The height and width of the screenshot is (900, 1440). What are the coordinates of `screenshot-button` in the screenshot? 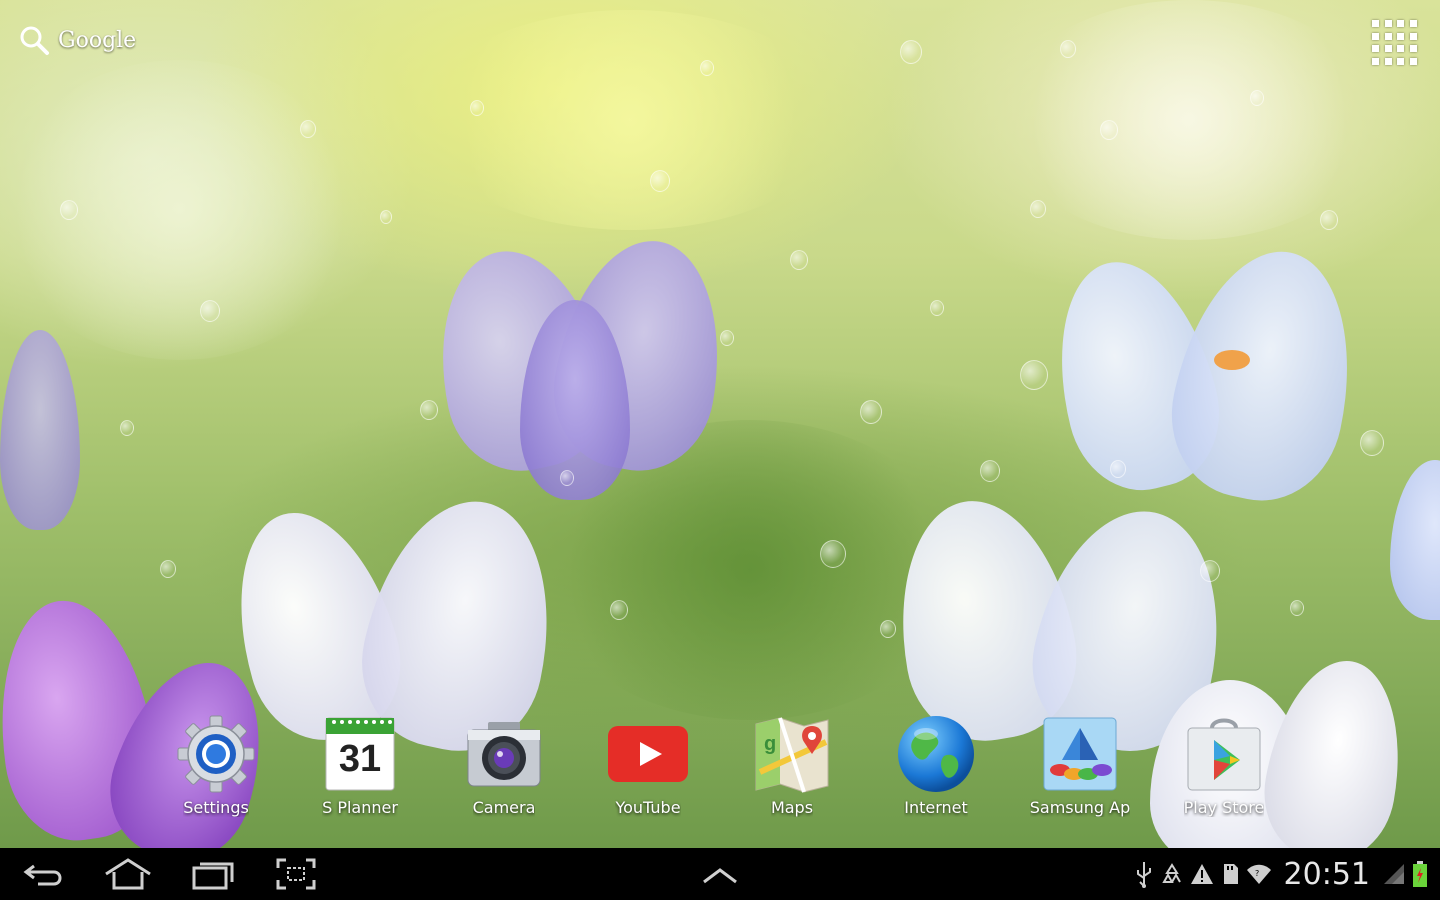 It's located at (296, 874).